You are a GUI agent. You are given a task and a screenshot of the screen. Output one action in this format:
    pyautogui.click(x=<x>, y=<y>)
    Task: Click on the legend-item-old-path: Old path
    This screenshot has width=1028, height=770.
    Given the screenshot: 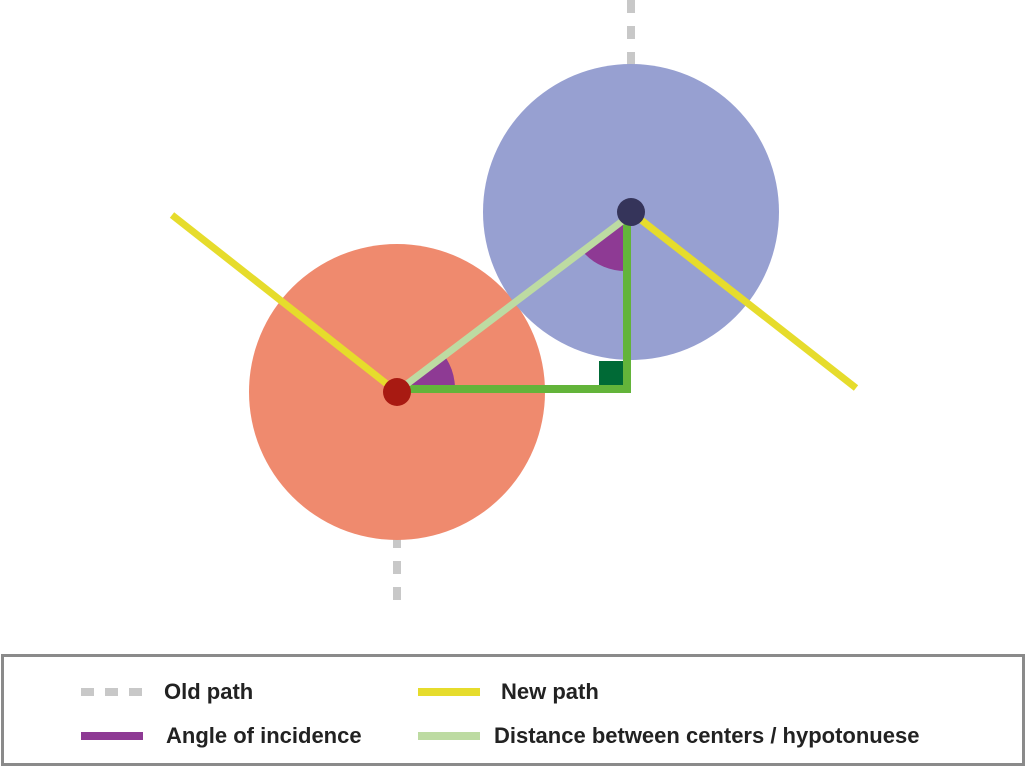 What is the action you would take?
    pyautogui.click(x=167, y=692)
    